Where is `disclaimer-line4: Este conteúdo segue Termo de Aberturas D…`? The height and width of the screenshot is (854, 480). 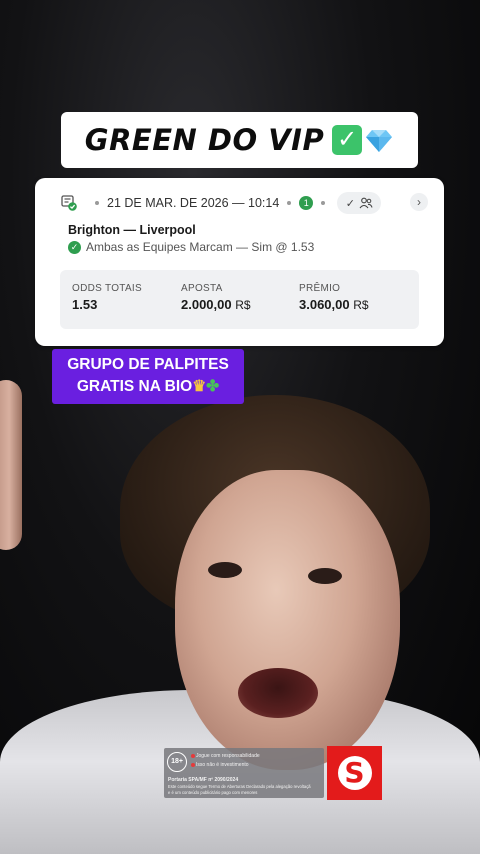 disclaimer-line4: Este conteúdo segue Termo de Aberturas D… is located at coordinates (239, 786).